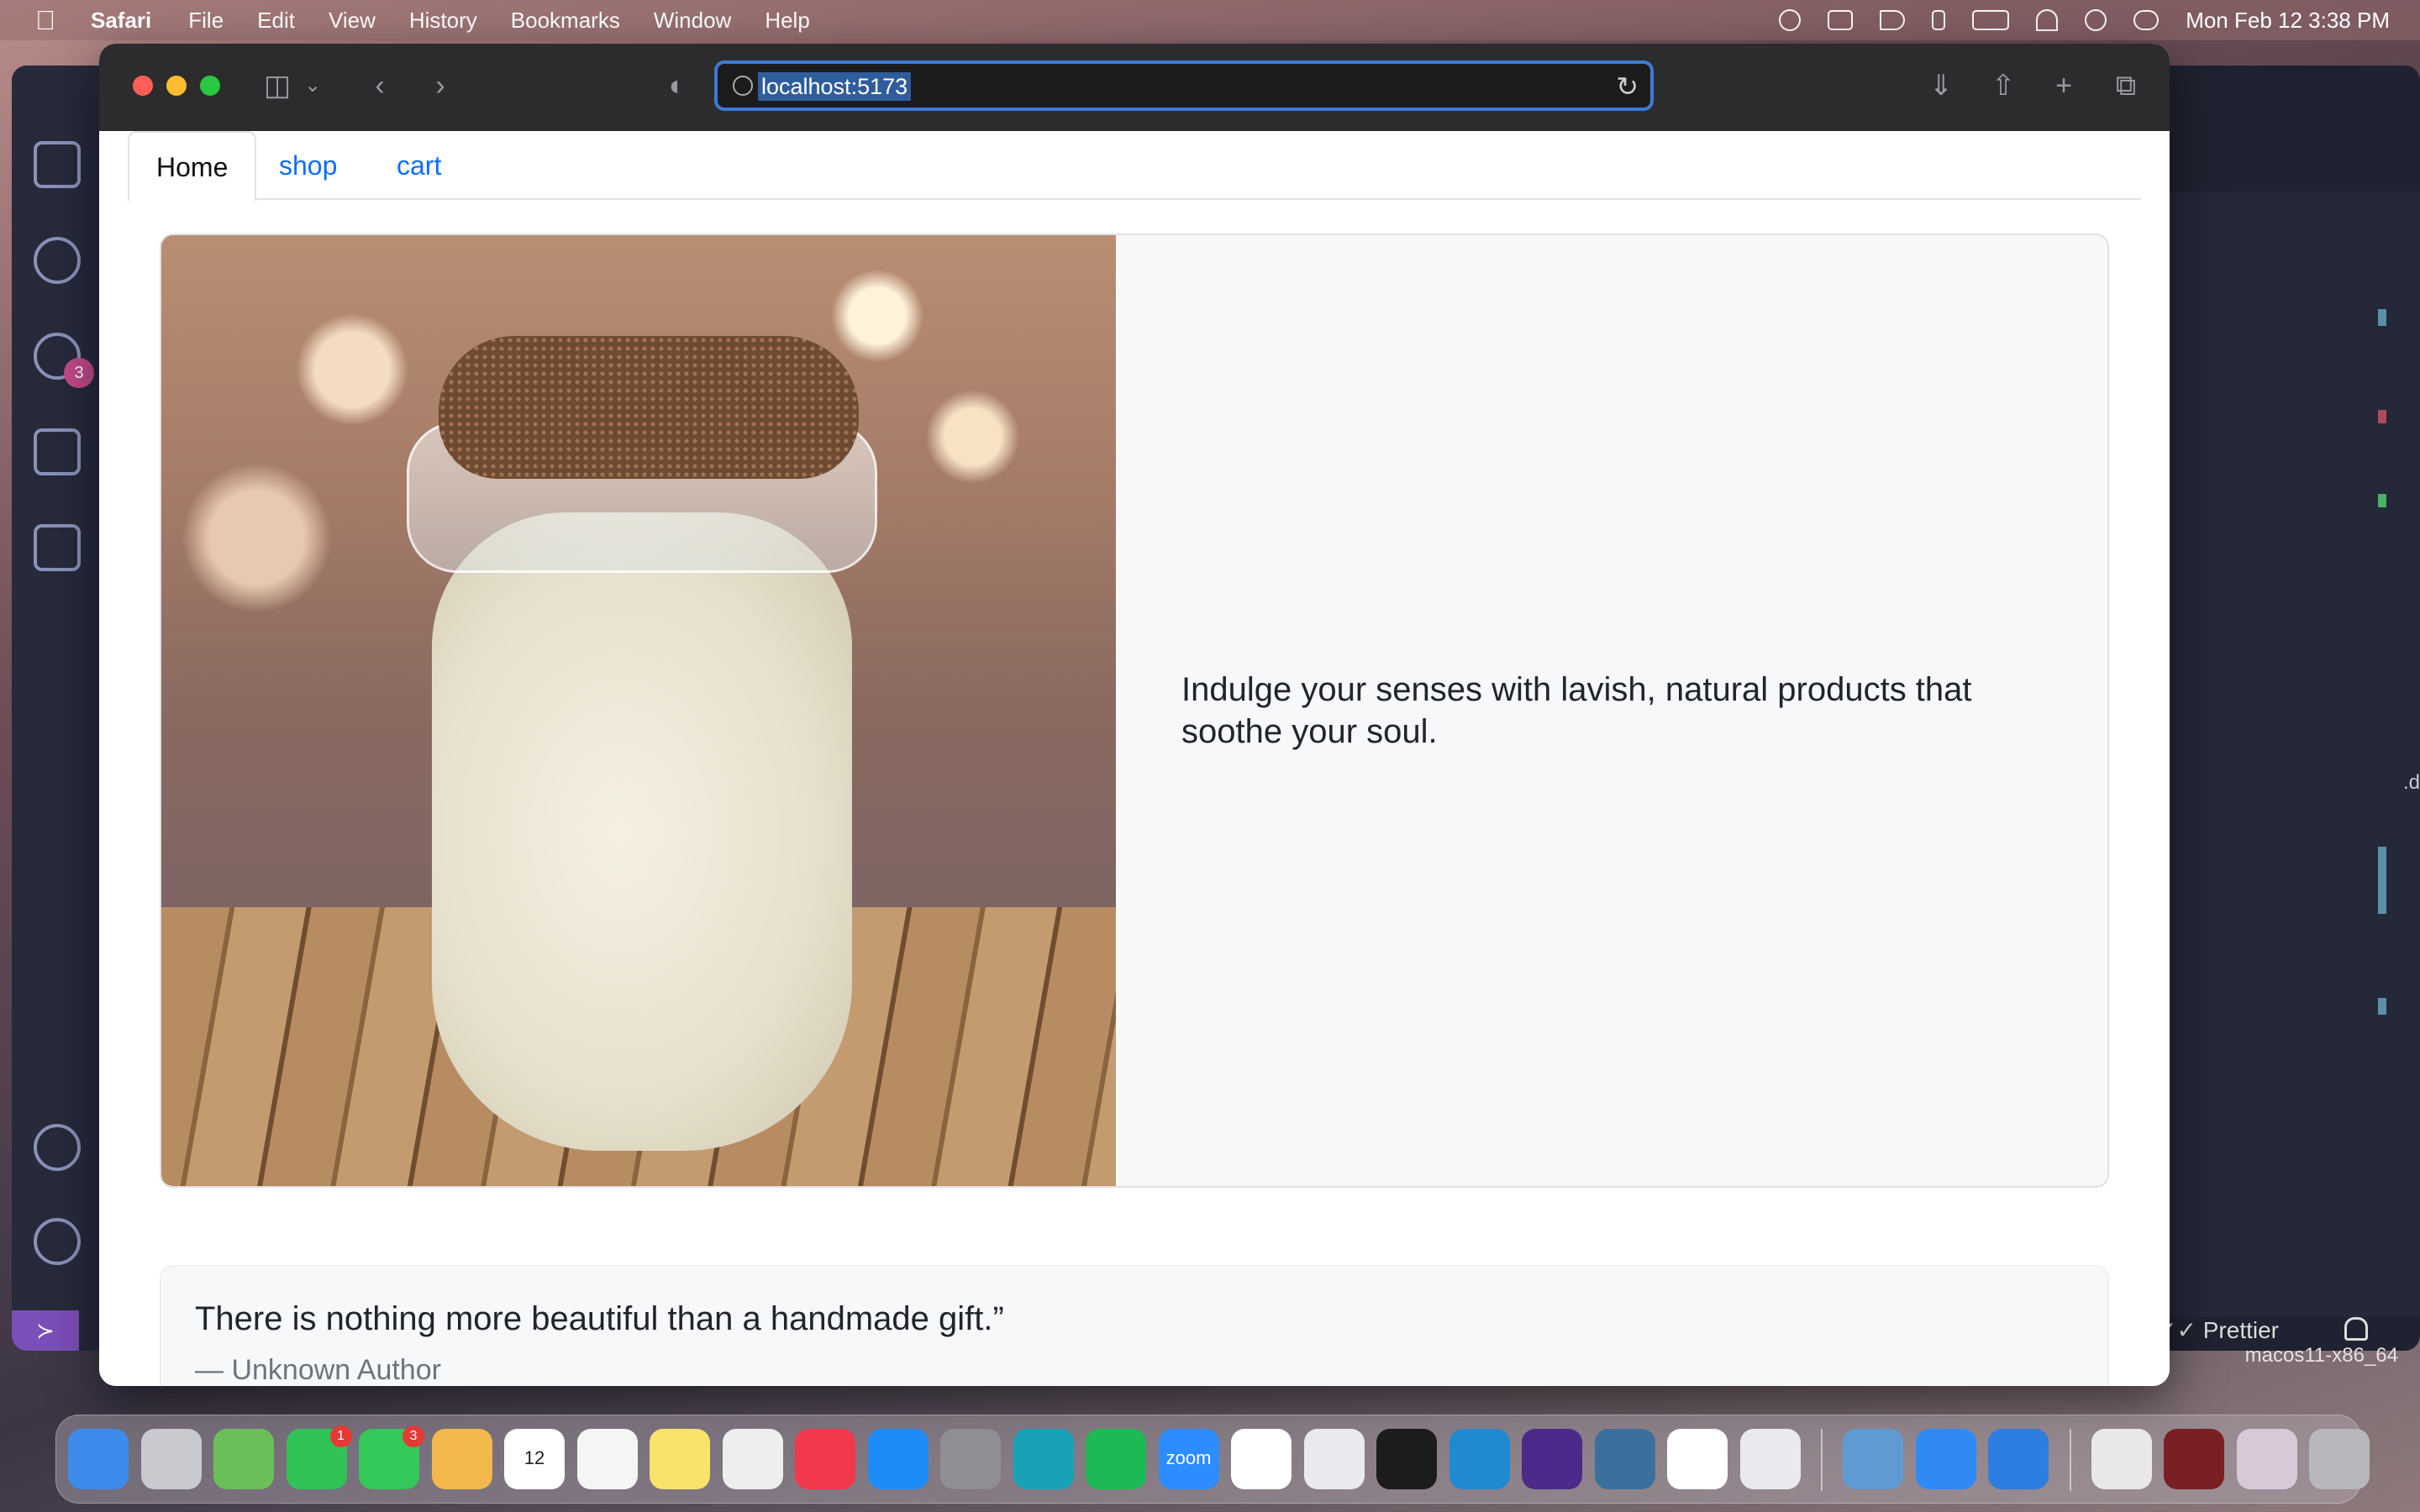 The width and height of the screenshot is (2420, 1512). Describe the element at coordinates (462, 1459) in the screenshot. I see `dock-photos-icon` at that location.